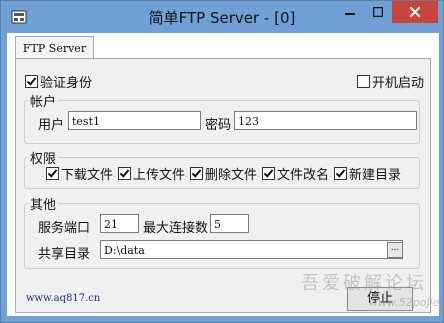 This screenshot has height=323, width=444. I want to click on user-label: 用户, so click(51, 125).